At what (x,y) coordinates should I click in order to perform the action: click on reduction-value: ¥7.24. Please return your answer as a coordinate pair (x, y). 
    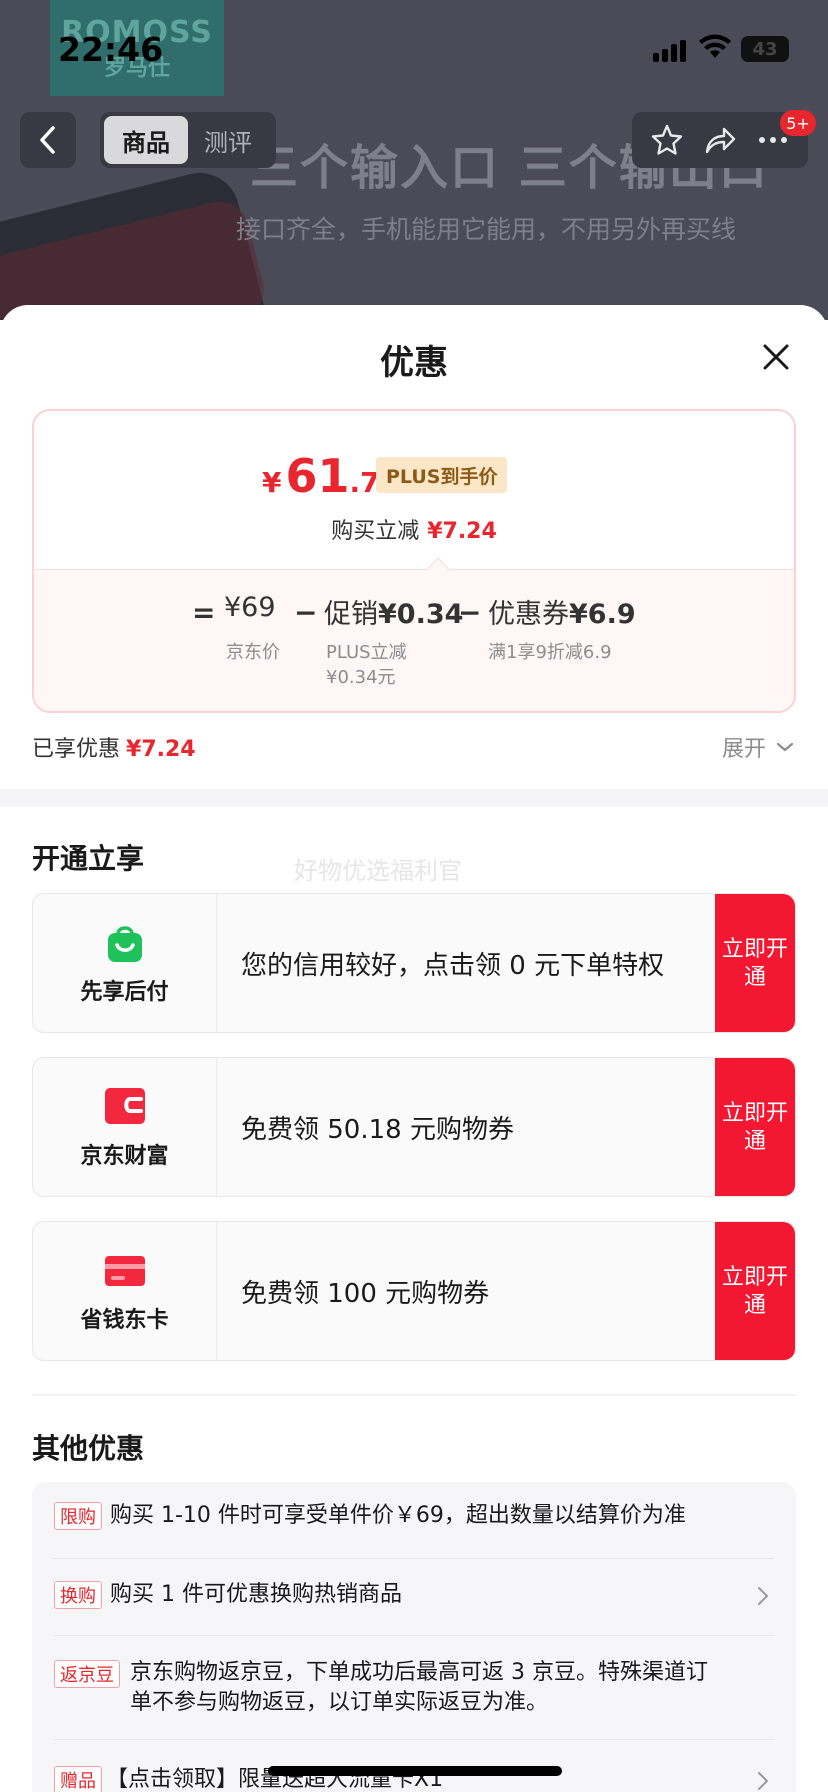
    Looking at the image, I should click on (462, 531).